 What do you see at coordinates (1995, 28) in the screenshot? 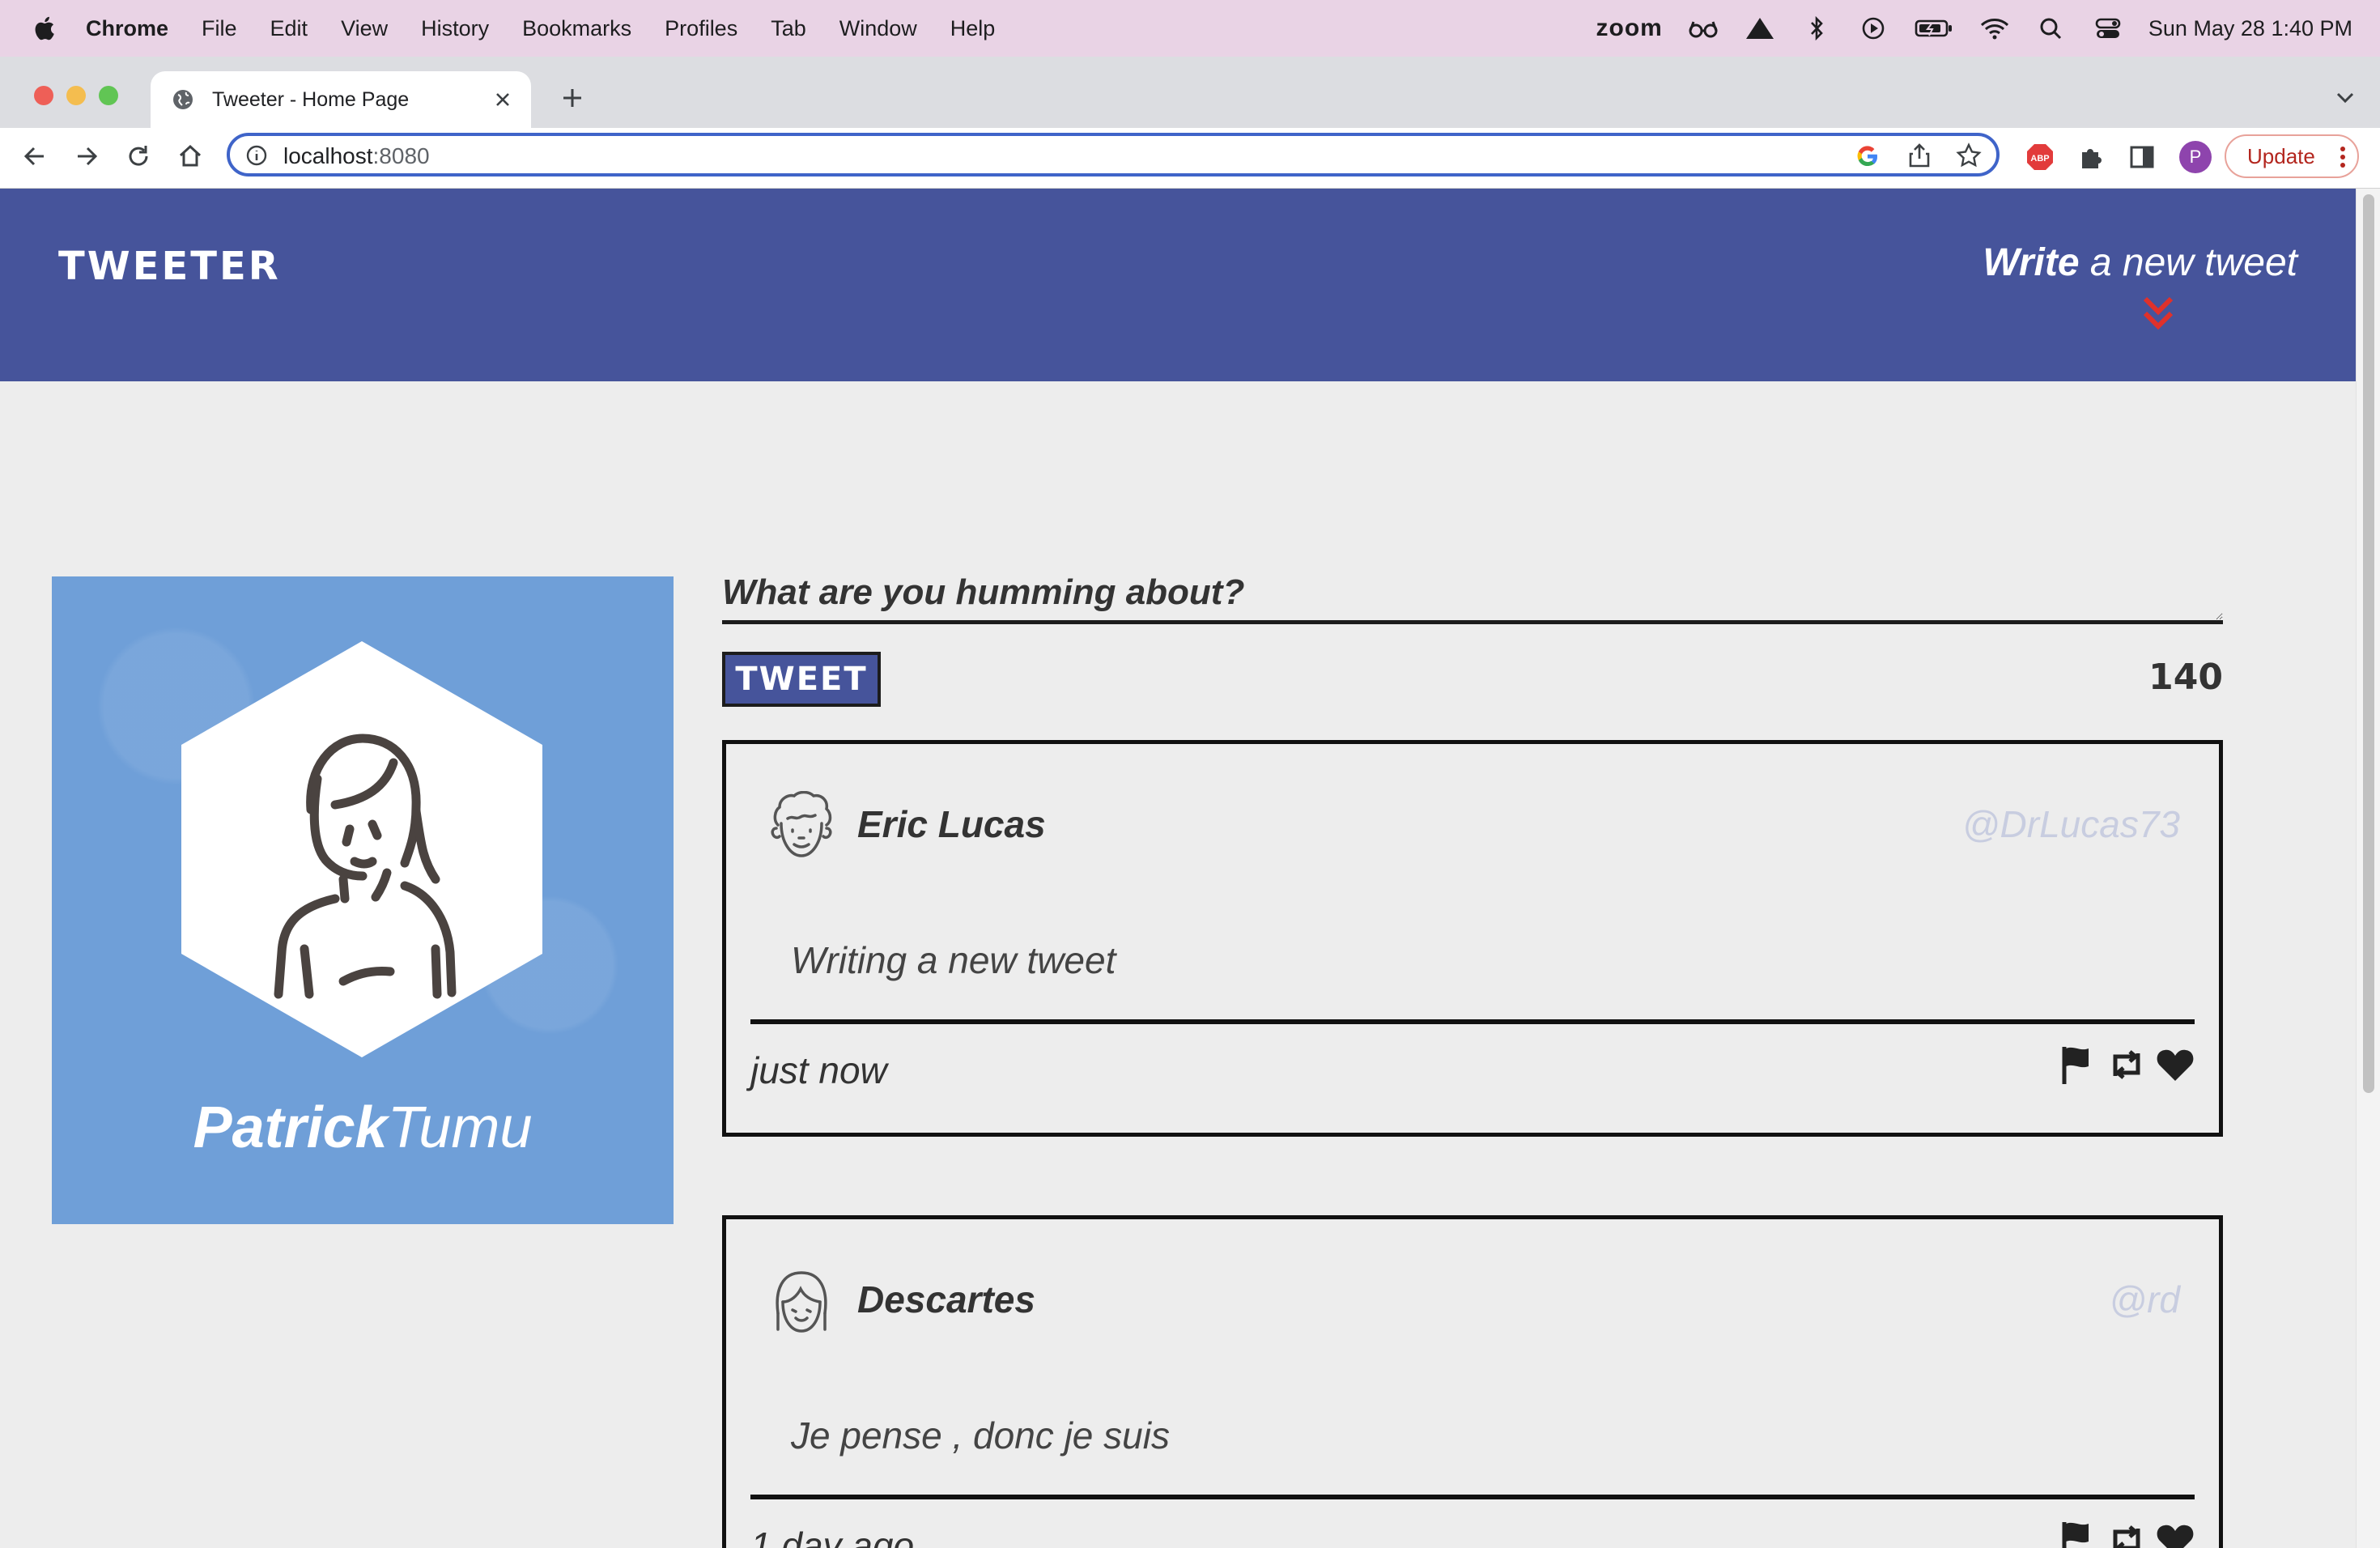
I see `wifi-icon` at bounding box center [1995, 28].